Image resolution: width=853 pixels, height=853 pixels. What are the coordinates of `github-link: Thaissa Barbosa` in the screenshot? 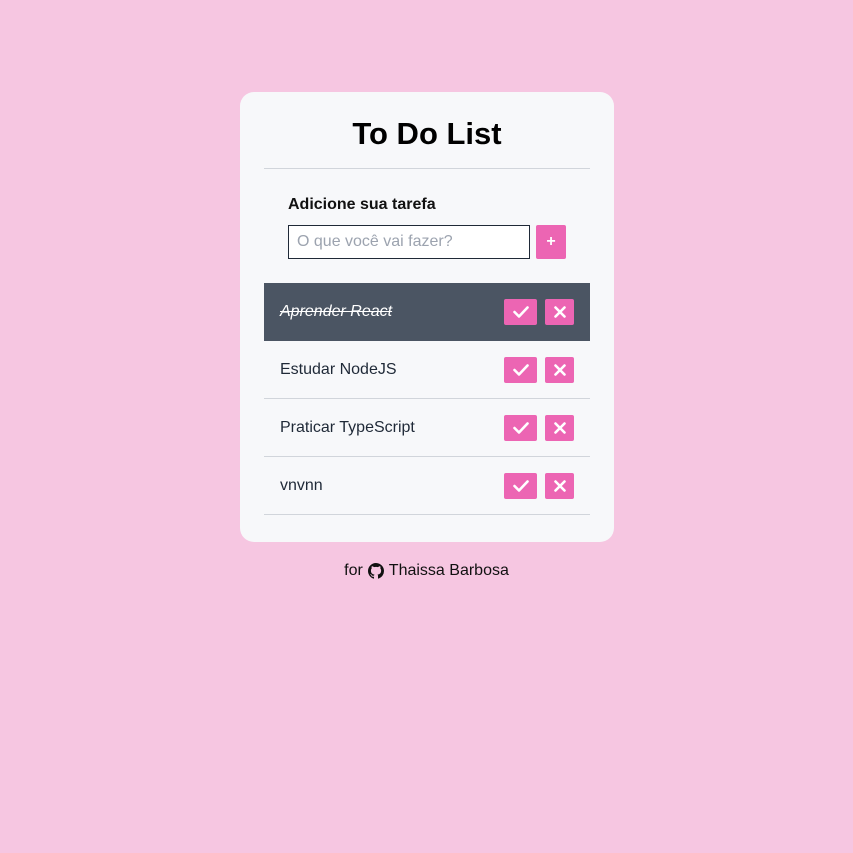 It's located at (438, 571).